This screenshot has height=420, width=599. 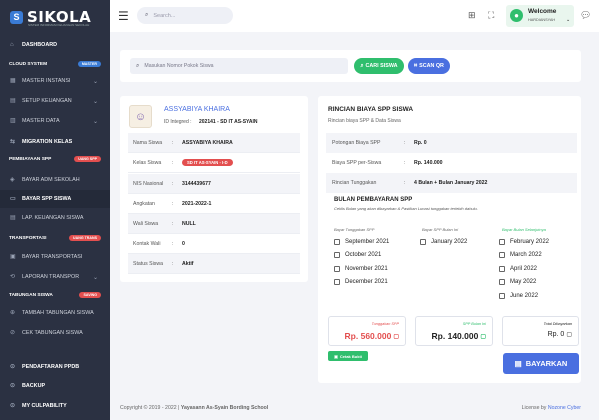 What do you see at coordinates (55, 406) in the screenshot?
I see `sidebar-item-cpanel: ⊙ MY CULPABILITY` at bounding box center [55, 406].